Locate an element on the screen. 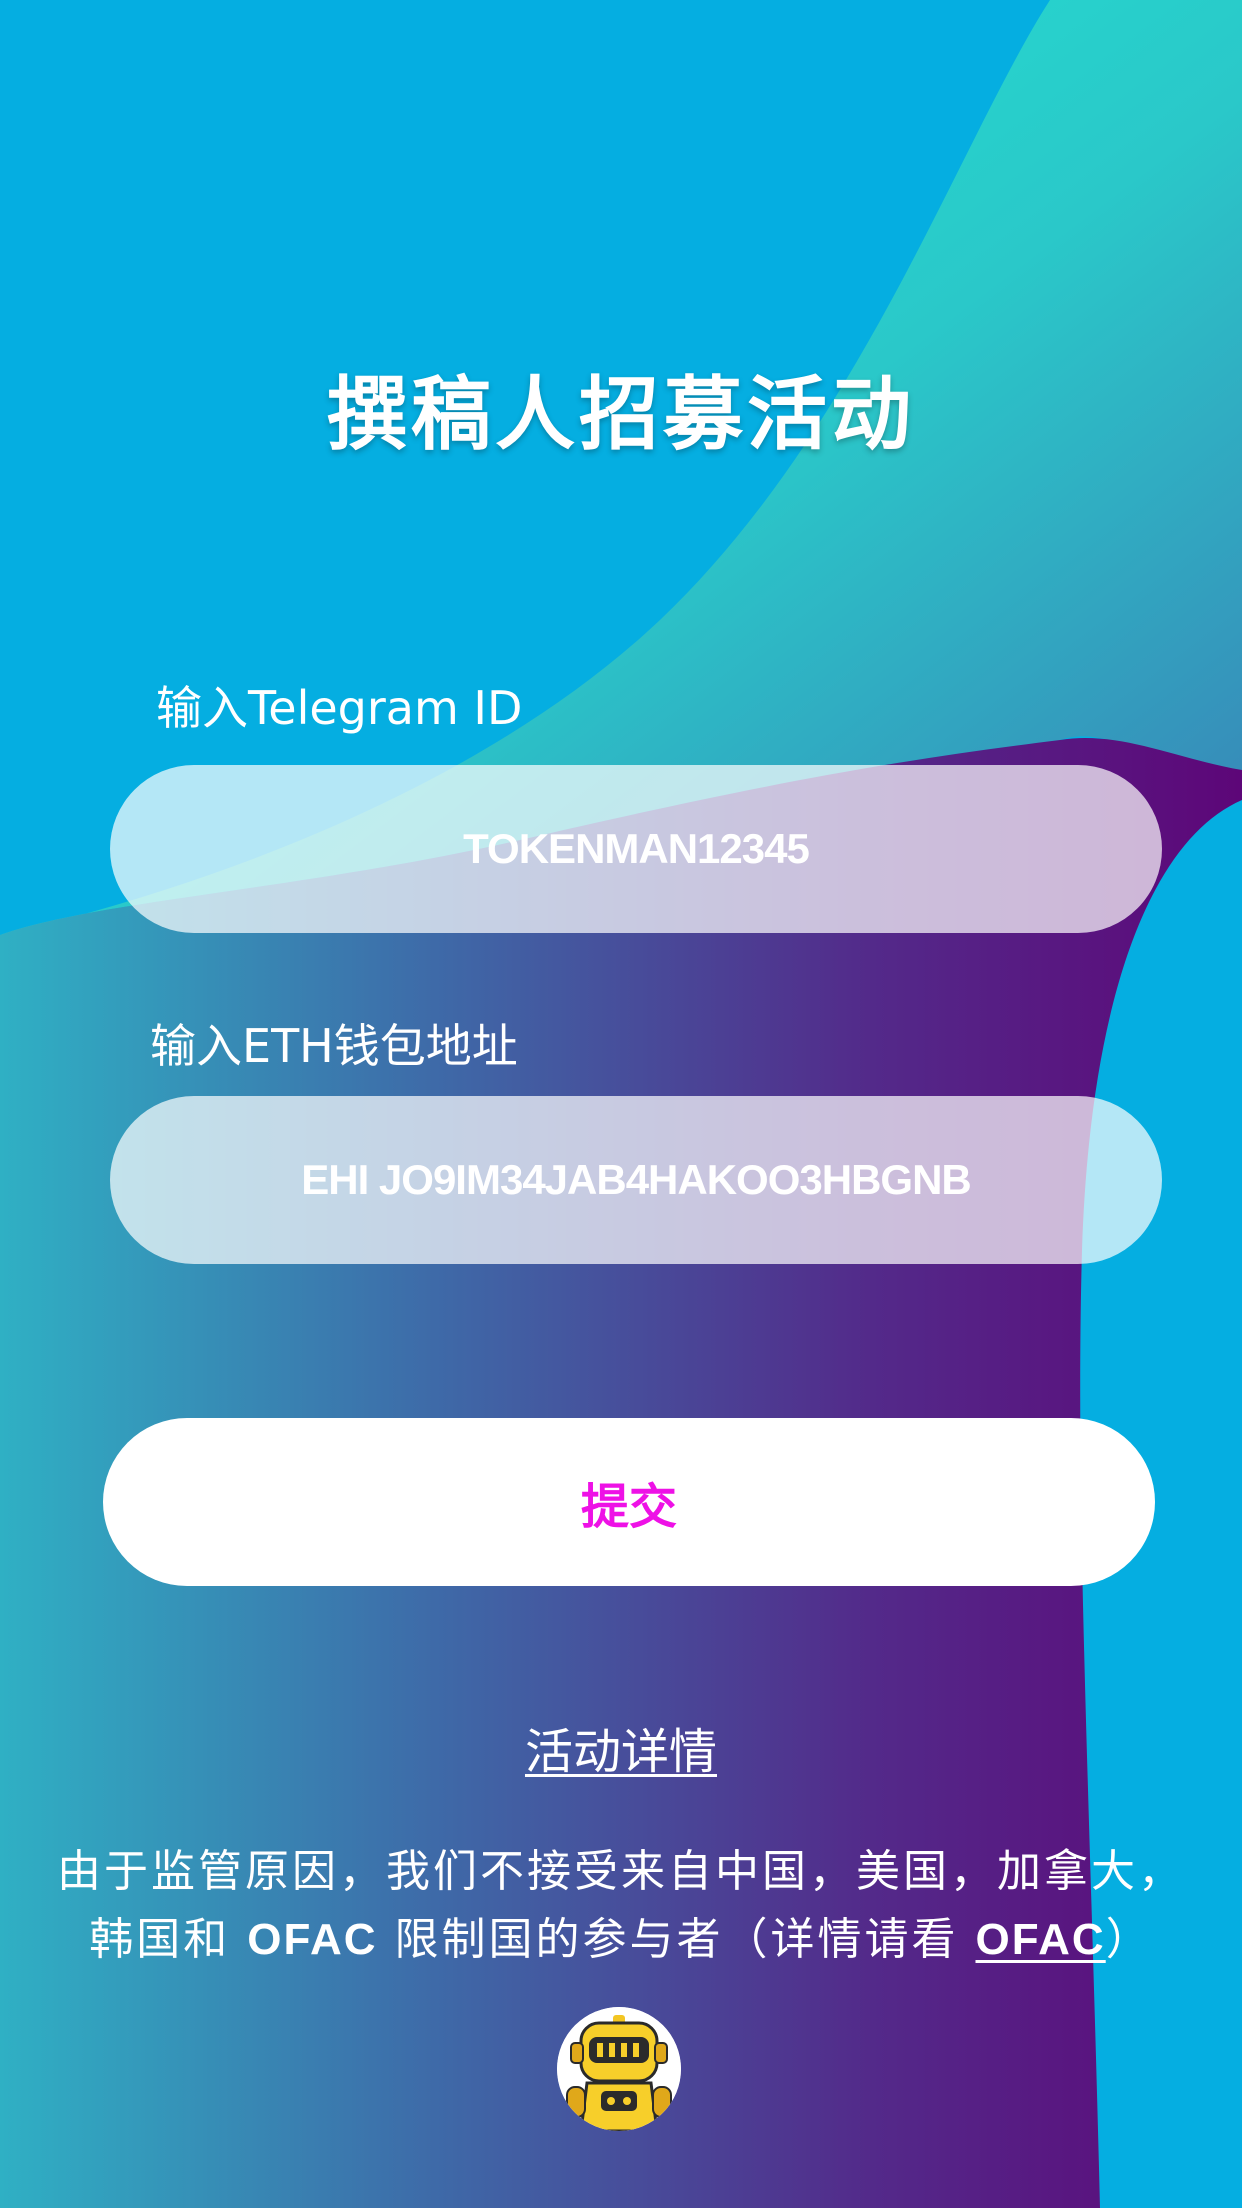 Image resolution: width=1242 pixels, height=2208 pixels. page-title: 撰稿人招募活动 is located at coordinates (621, 414).